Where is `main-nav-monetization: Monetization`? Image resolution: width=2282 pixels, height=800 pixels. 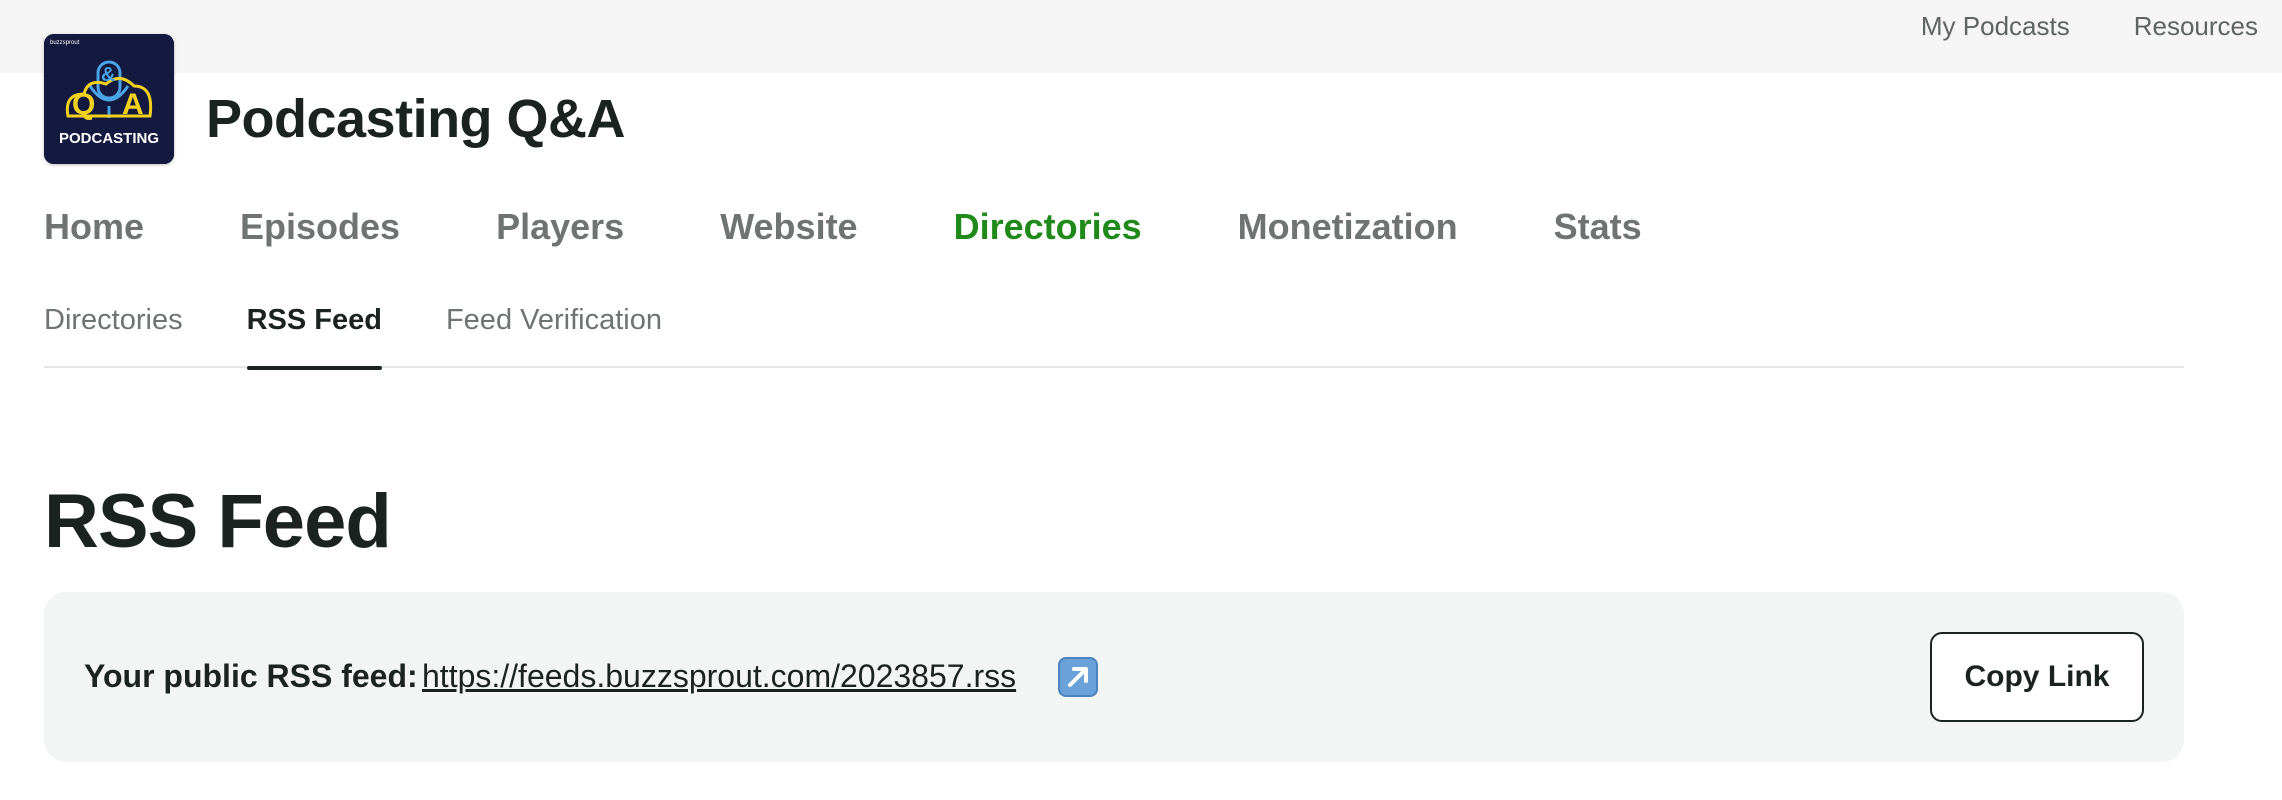 main-nav-monetization: Monetization is located at coordinates (1348, 227).